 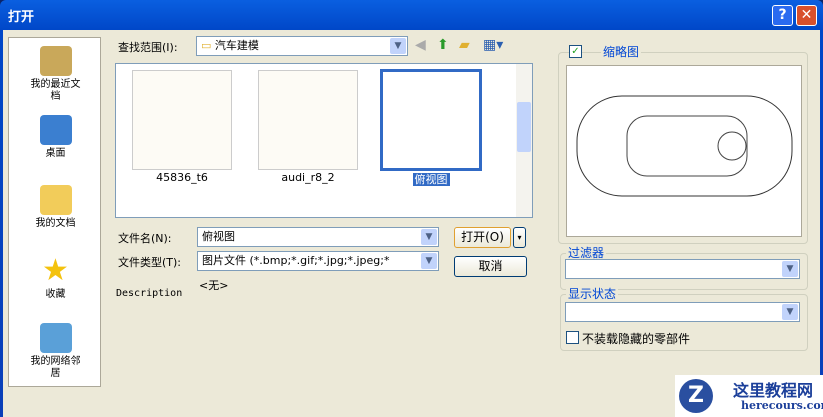 I want to click on favorites-star-icon: ★, so click(x=55, y=270).